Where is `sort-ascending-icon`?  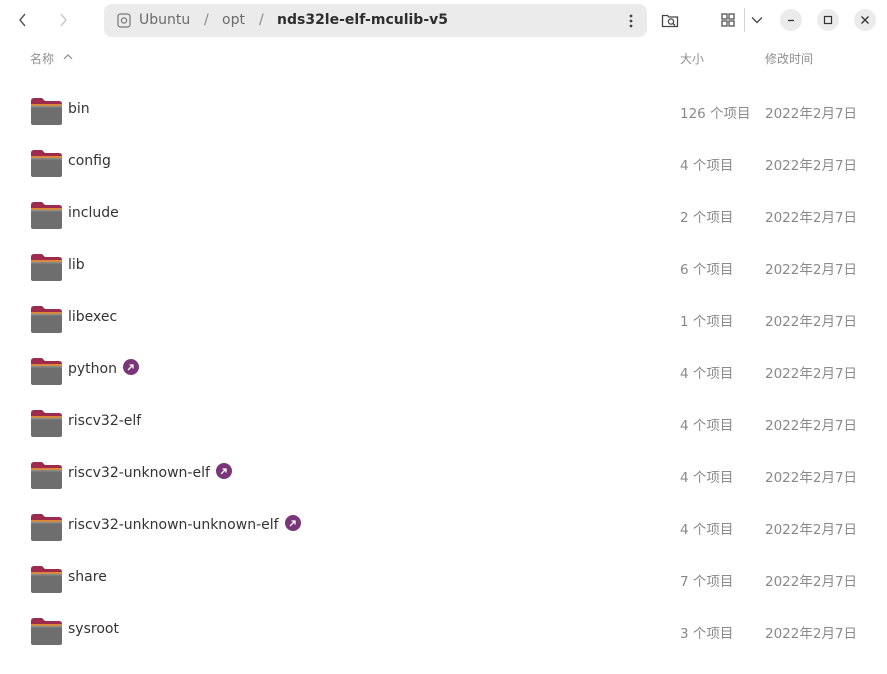
sort-ascending-icon is located at coordinates (68, 57).